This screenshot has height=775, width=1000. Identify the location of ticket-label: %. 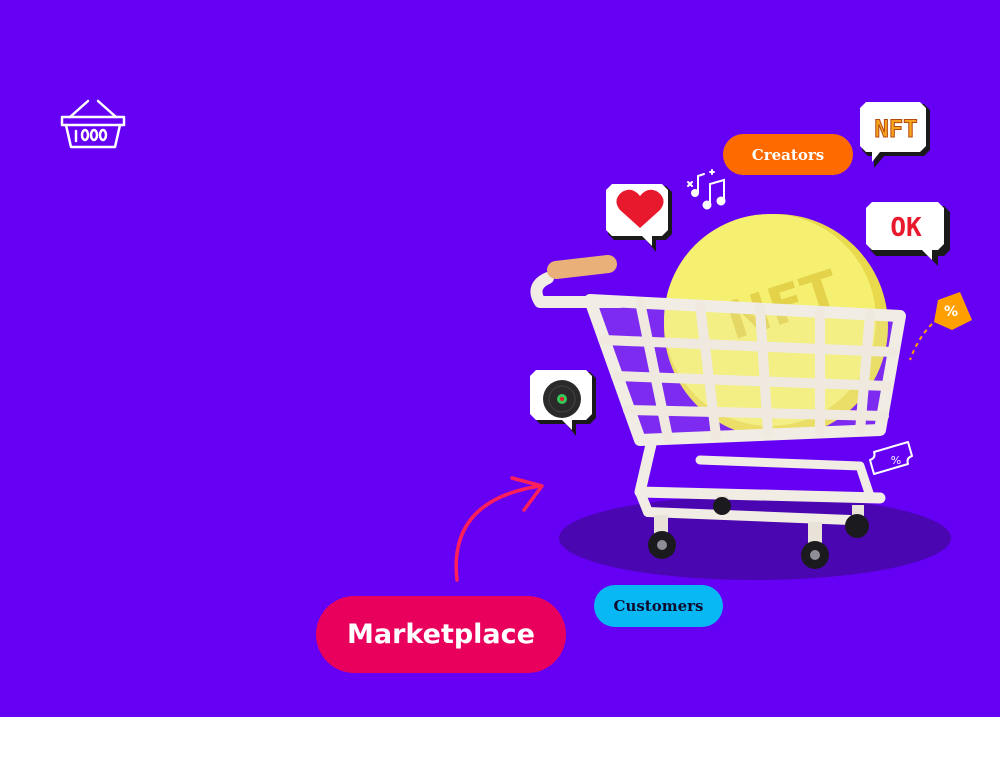
(896, 460).